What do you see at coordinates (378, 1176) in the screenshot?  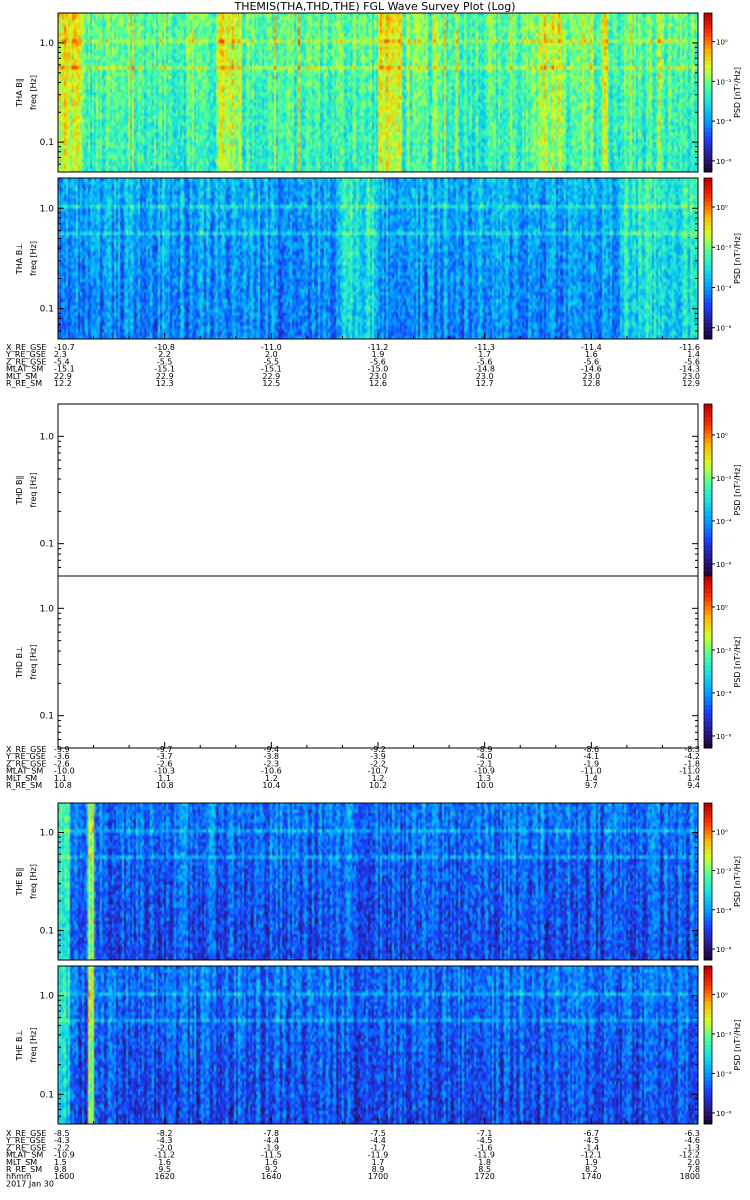 I see `ephemeris-value: 1700` at bounding box center [378, 1176].